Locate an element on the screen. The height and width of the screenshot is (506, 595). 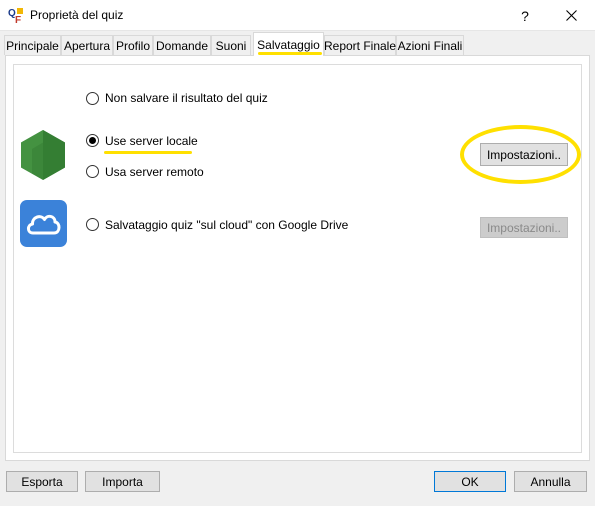
server-settings-label: Impostazioni.. is located at coordinates (524, 154).